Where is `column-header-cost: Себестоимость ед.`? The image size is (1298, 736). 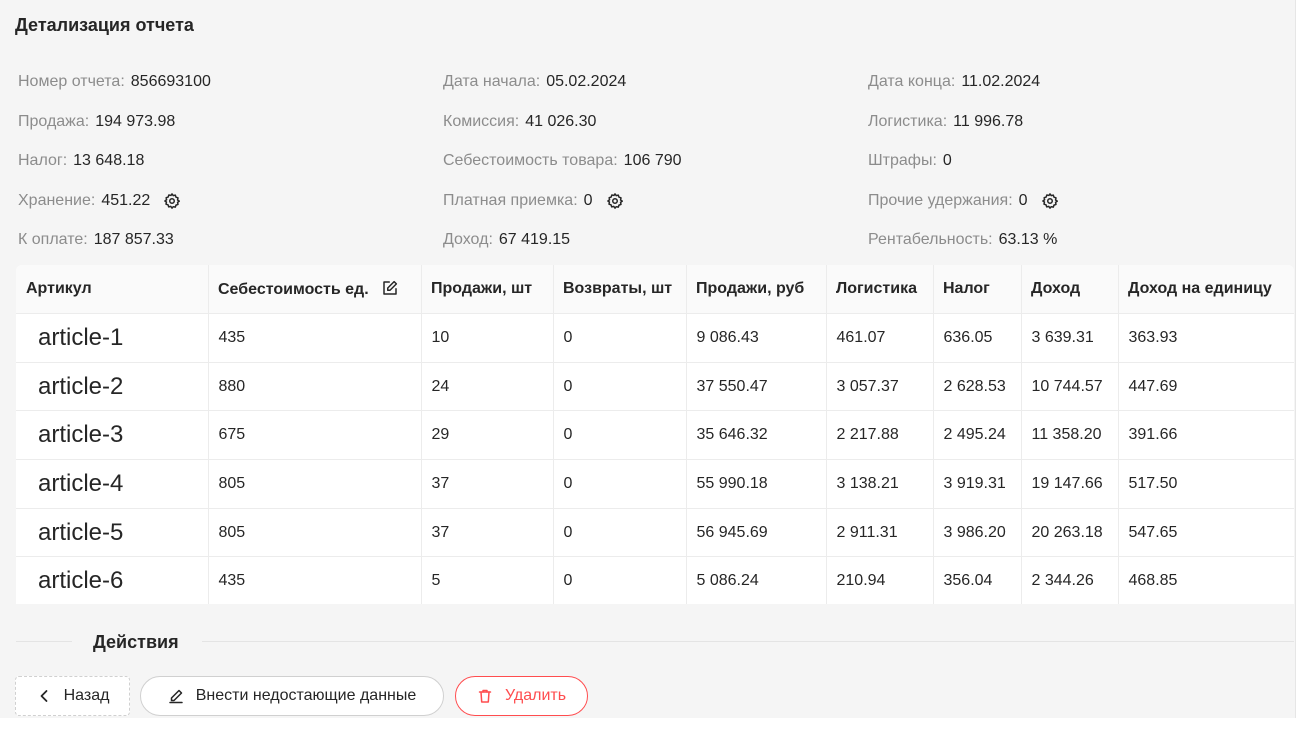 column-header-cost: Себестоимость ед. is located at coordinates (314, 289).